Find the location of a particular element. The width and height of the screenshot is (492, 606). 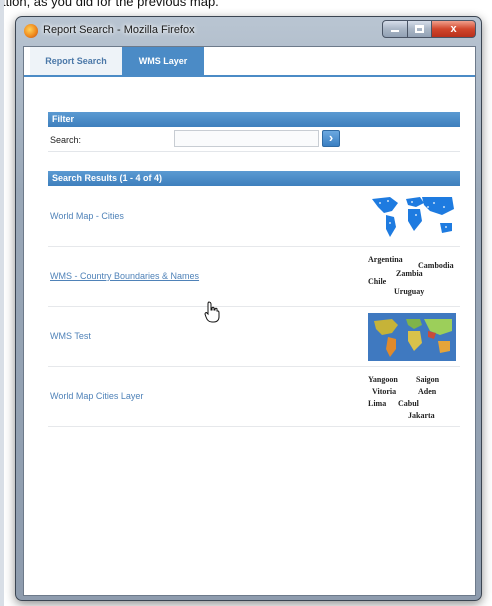

close-icon: x is located at coordinates (453, 29).